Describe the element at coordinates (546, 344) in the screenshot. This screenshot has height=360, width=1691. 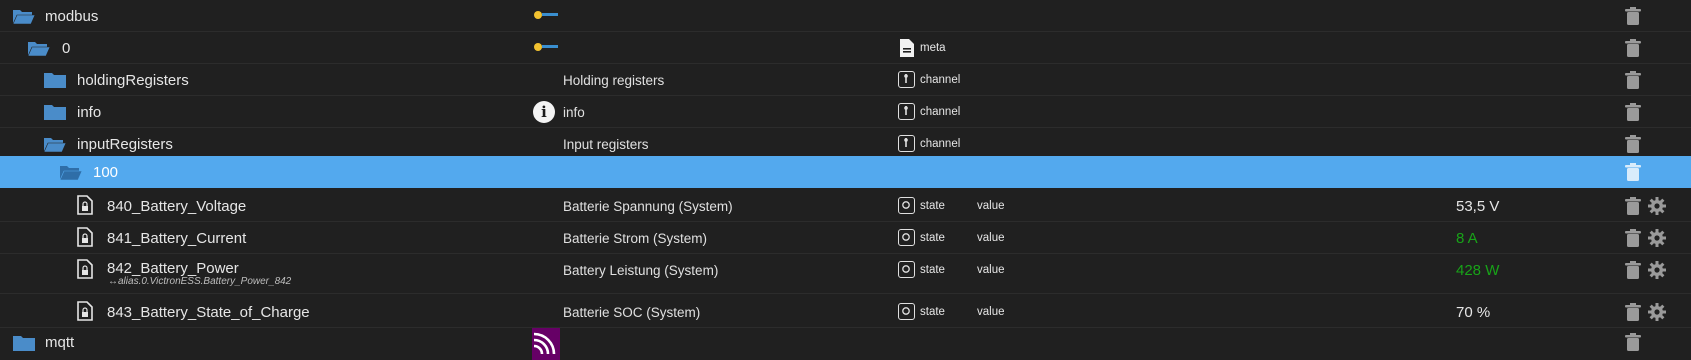
I see `mqtt-adapter-icon` at that location.